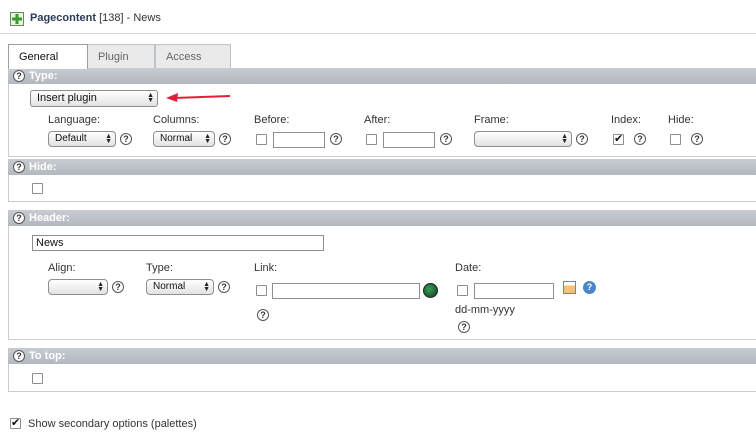  Describe the element at coordinates (382, 356) in the screenshot. I see `totop-section-header: ? To top:` at that location.